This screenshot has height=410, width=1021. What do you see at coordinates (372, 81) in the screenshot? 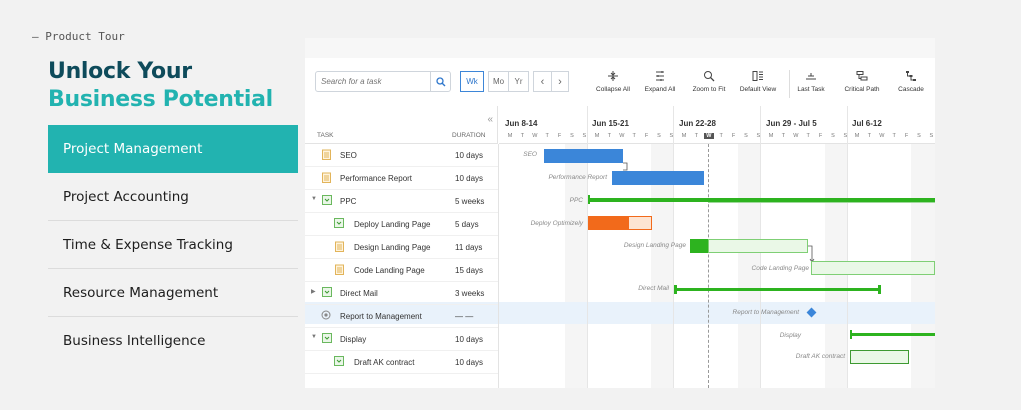
I see `task-search-input` at bounding box center [372, 81].